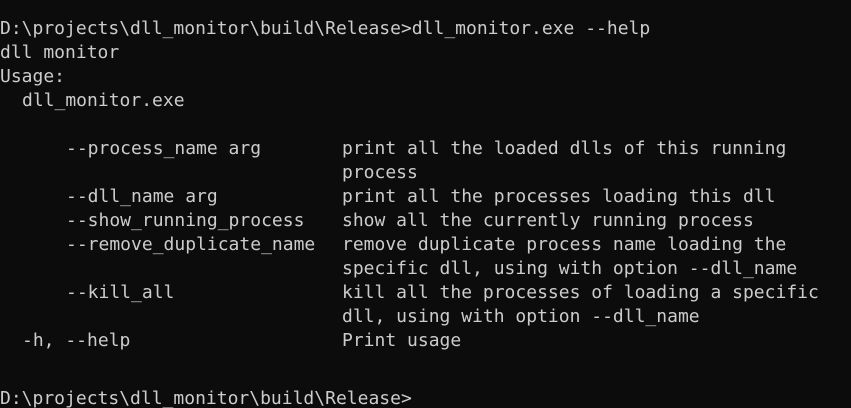 The image size is (851, 408). What do you see at coordinates (402, 340) in the screenshot?
I see `option-description: Print usage` at bounding box center [402, 340].